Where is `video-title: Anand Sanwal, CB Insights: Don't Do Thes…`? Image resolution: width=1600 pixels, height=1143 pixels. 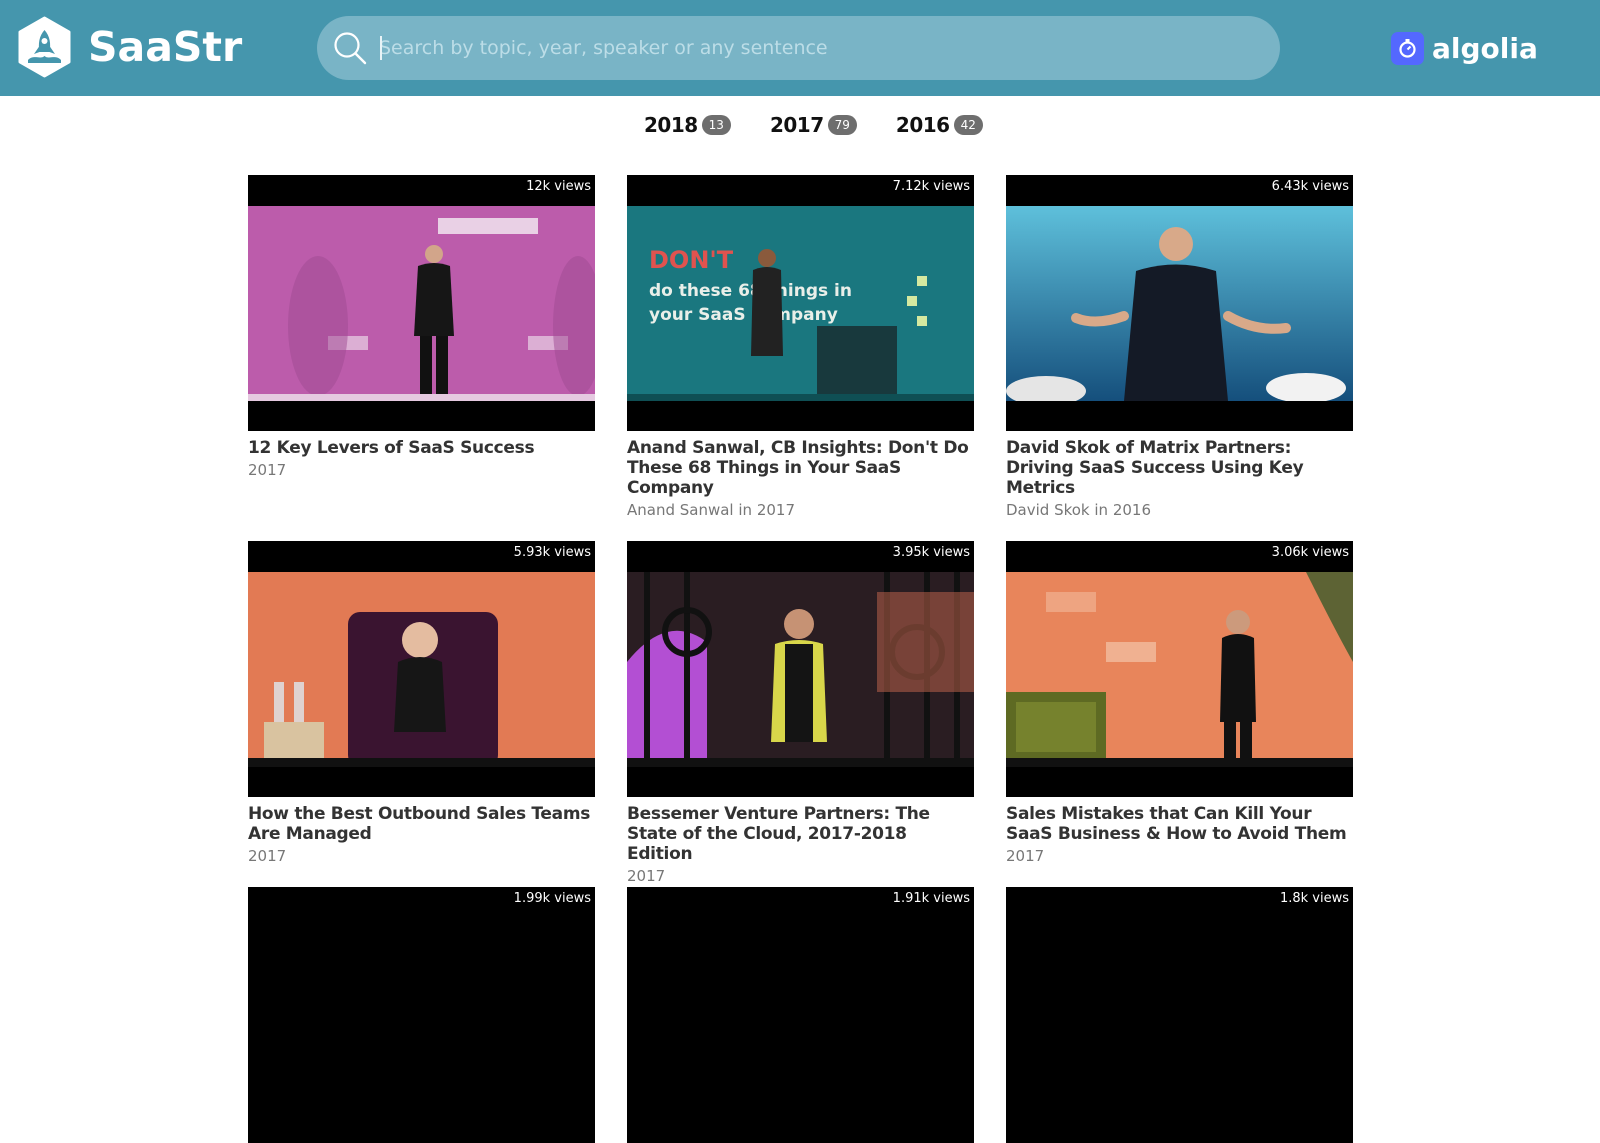
video-title: Anand Sanwal, CB Insights: Don't Do Thes… is located at coordinates (800, 468).